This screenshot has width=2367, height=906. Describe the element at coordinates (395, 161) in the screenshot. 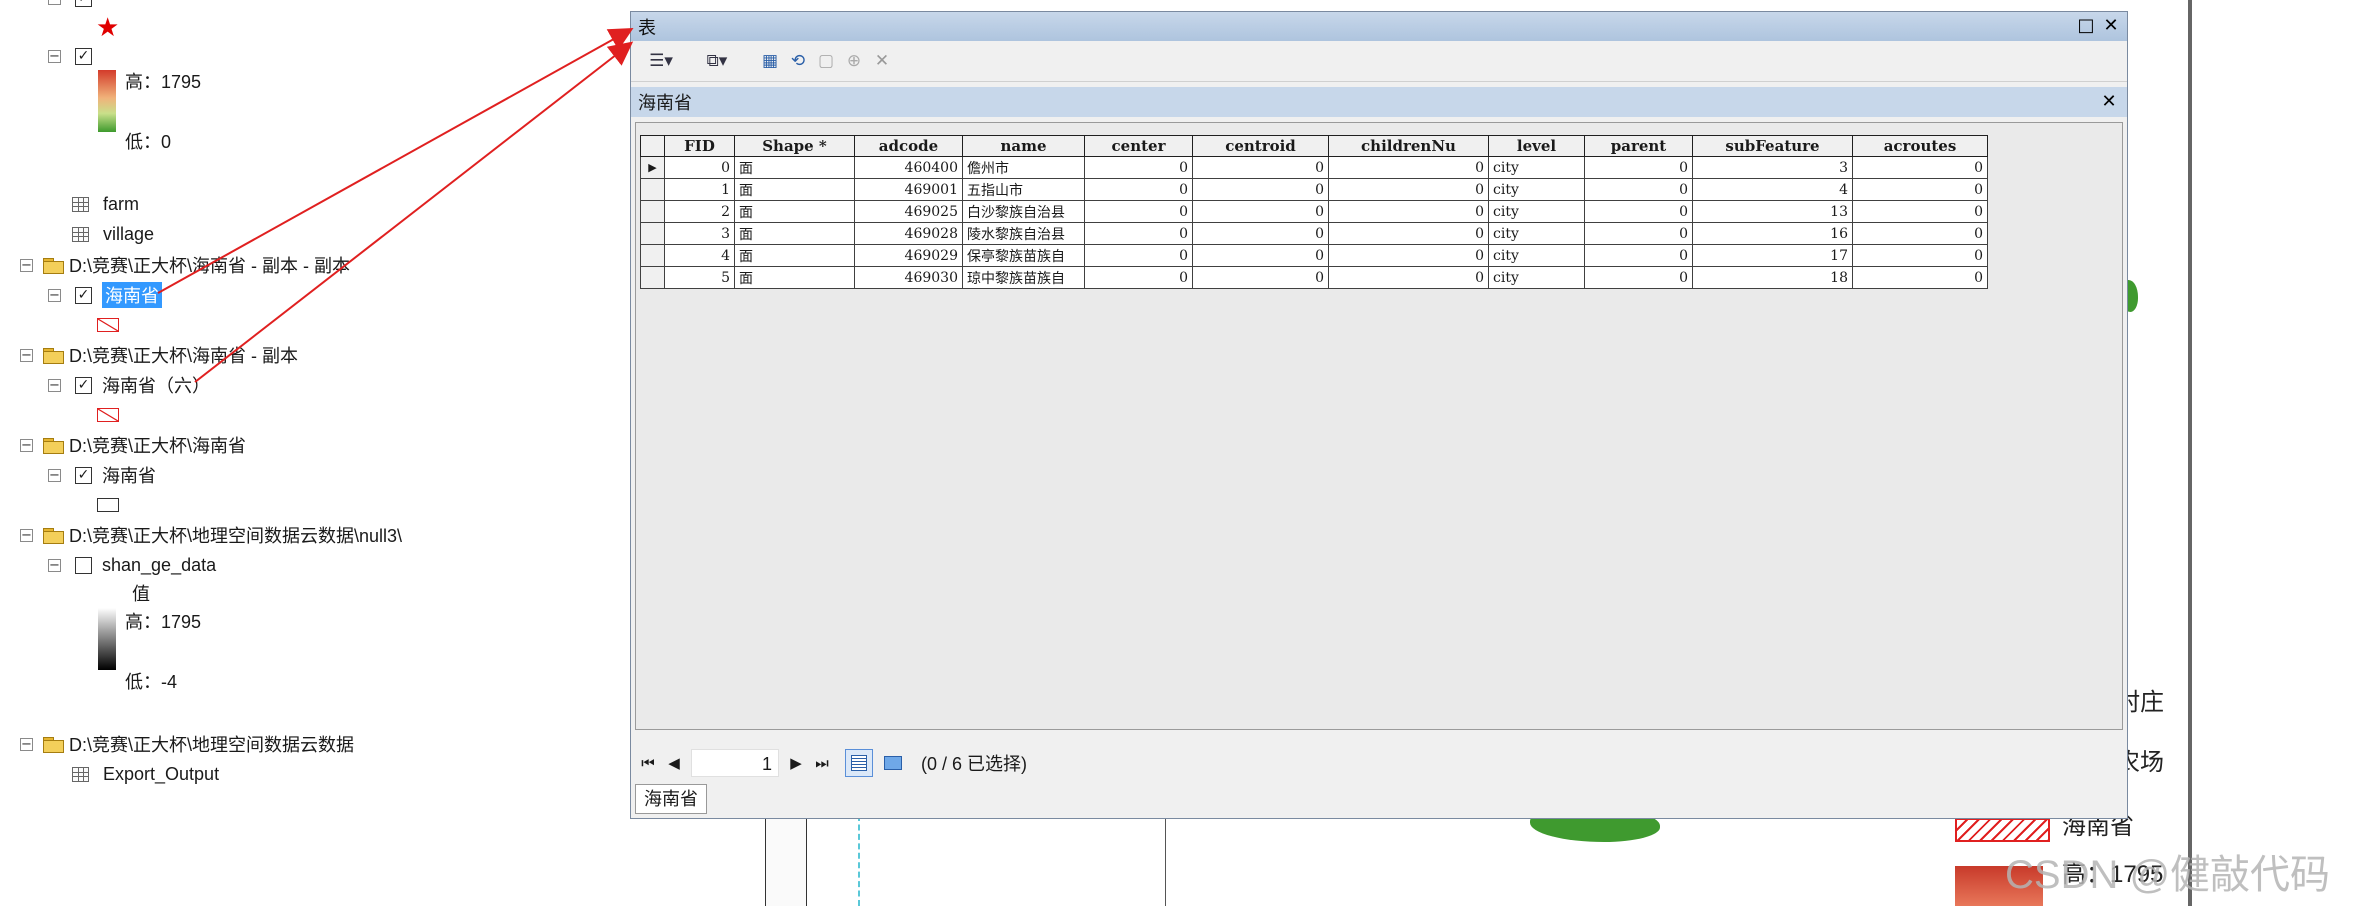

I see `arrow-to-window-title` at that location.